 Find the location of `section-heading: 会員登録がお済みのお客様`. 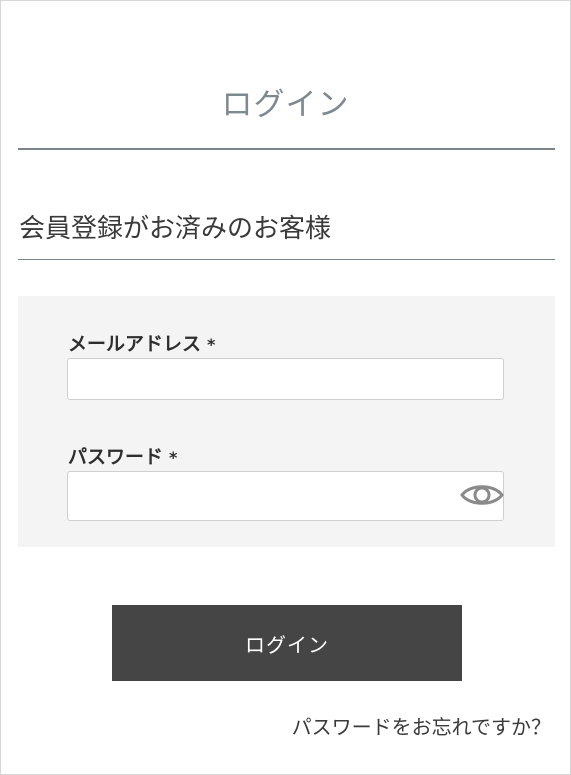

section-heading: 会員登録がお済みのお客様 is located at coordinates (175, 229).